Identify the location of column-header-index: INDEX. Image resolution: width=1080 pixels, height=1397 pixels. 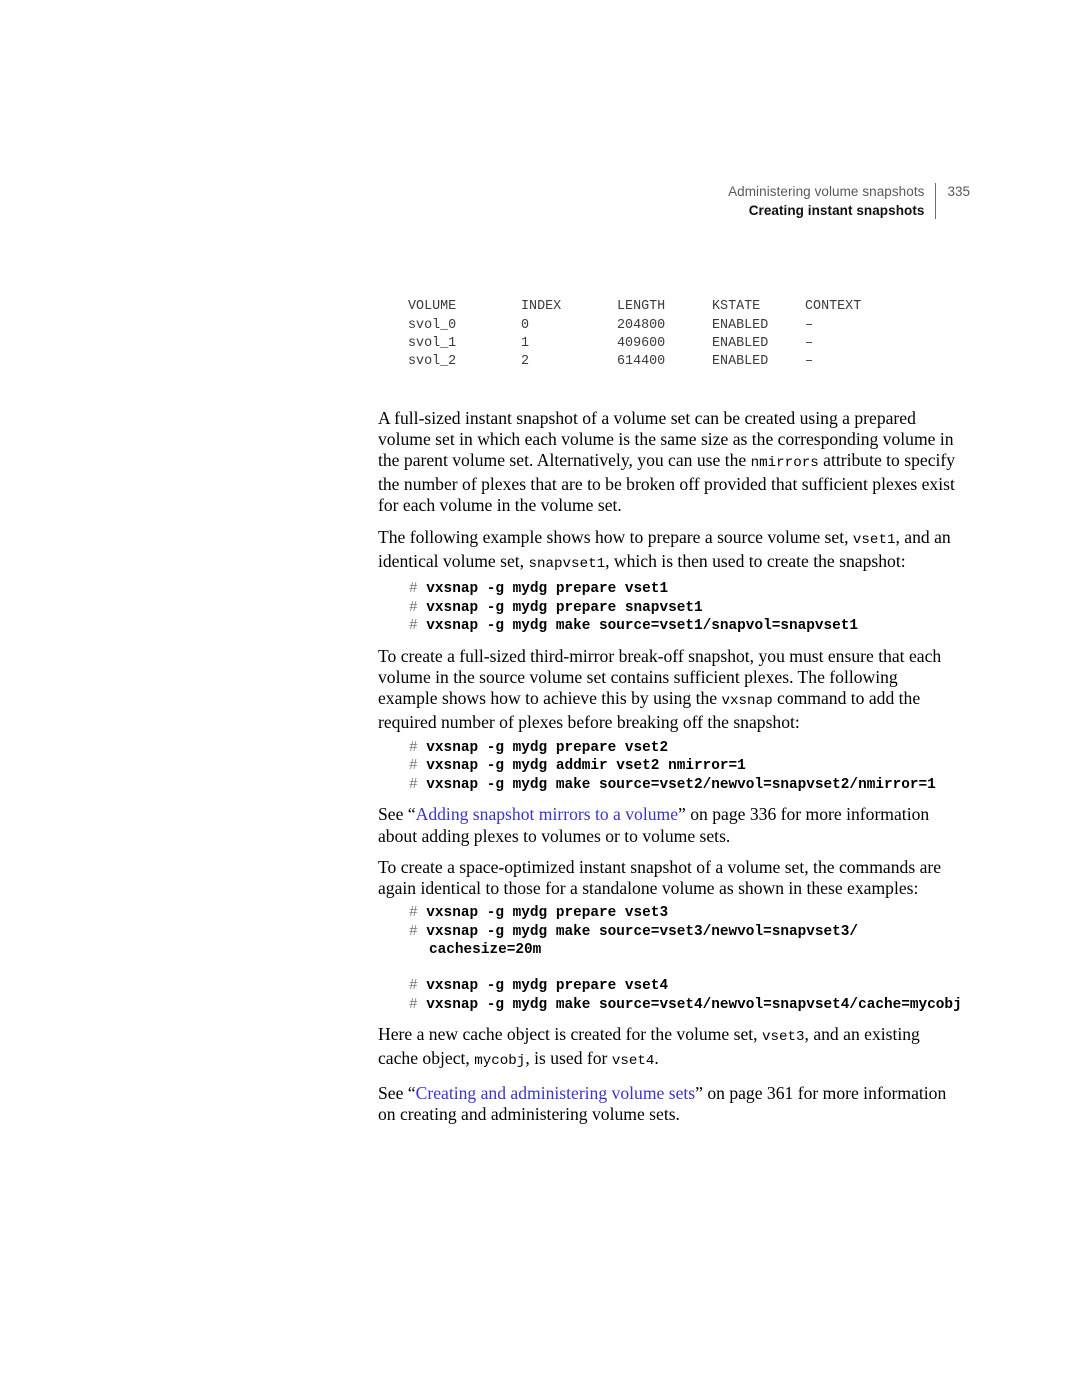
(541, 307).